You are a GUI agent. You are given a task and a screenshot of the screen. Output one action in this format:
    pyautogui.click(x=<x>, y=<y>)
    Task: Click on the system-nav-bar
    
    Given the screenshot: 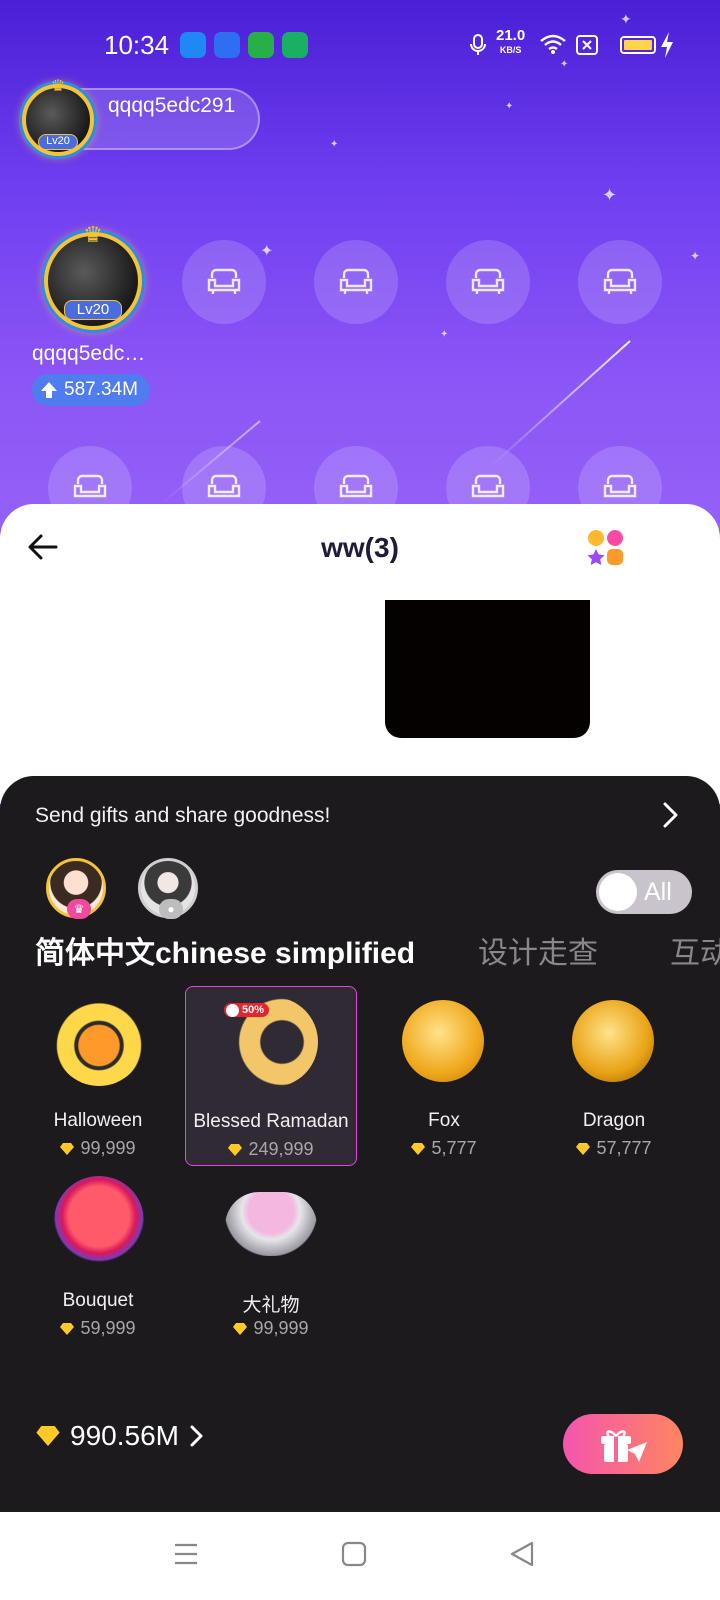 What is the action you would take?
    pyautogui.click(x=360, y=1556)
    